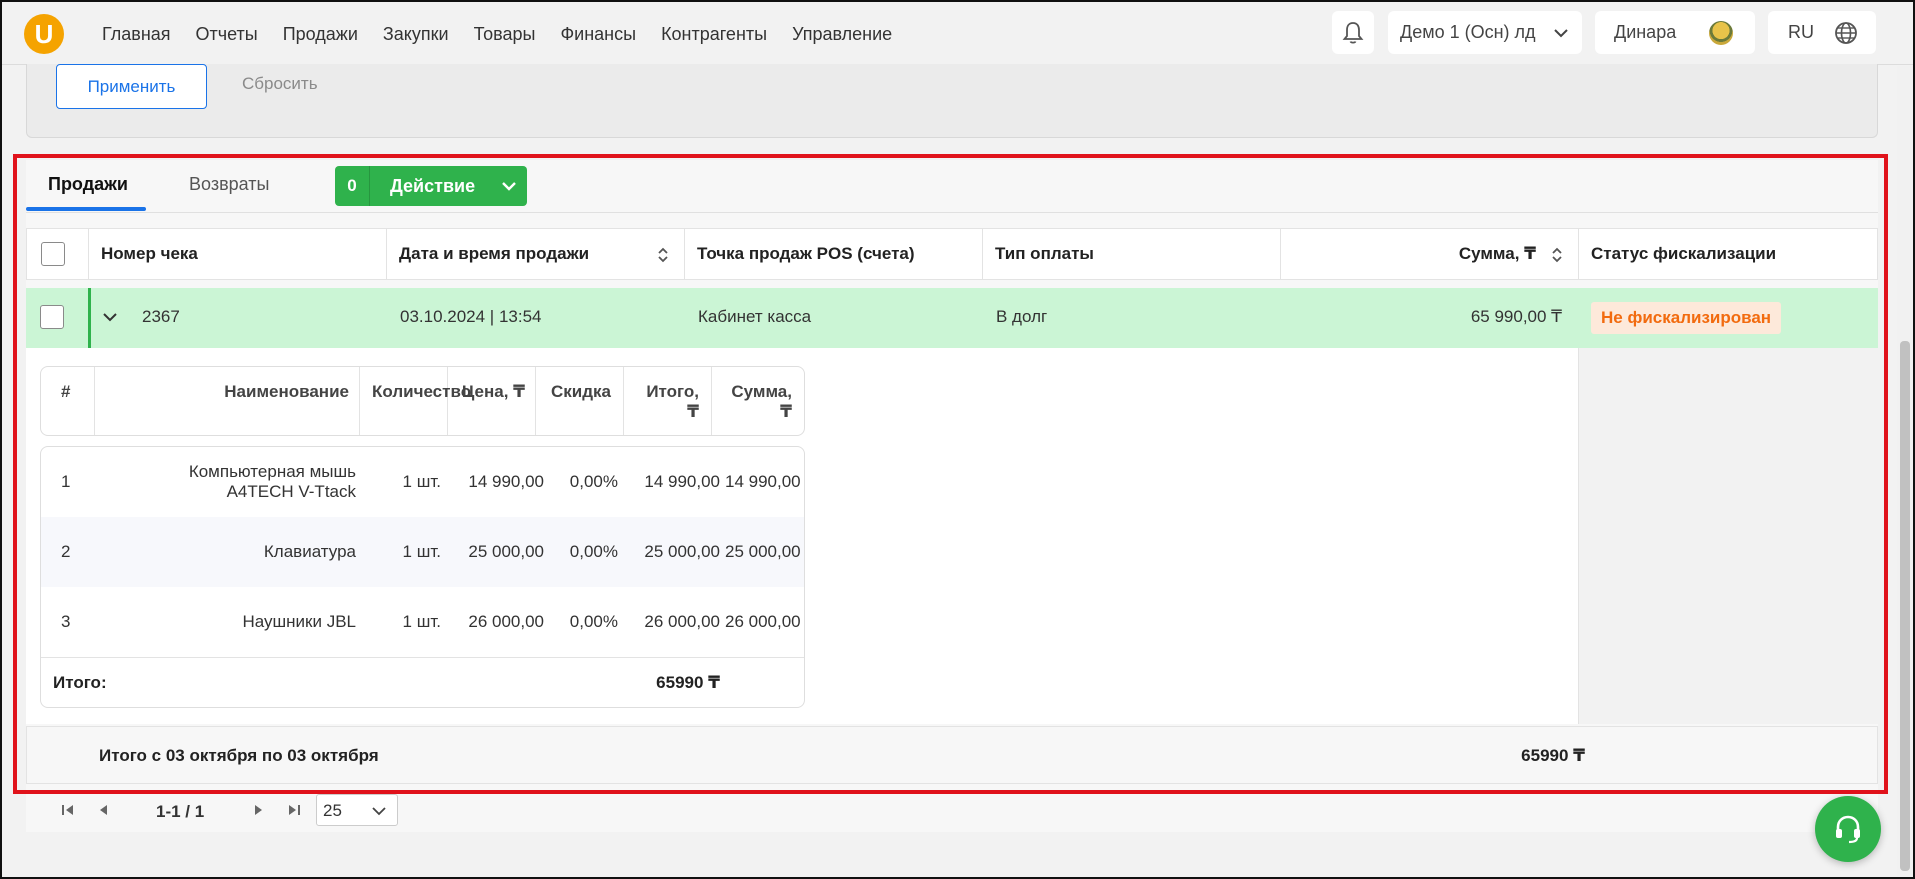 This screenshot has height=879, width=1915. I want to click on items-col-discount: Скидка, so click(580, 401).